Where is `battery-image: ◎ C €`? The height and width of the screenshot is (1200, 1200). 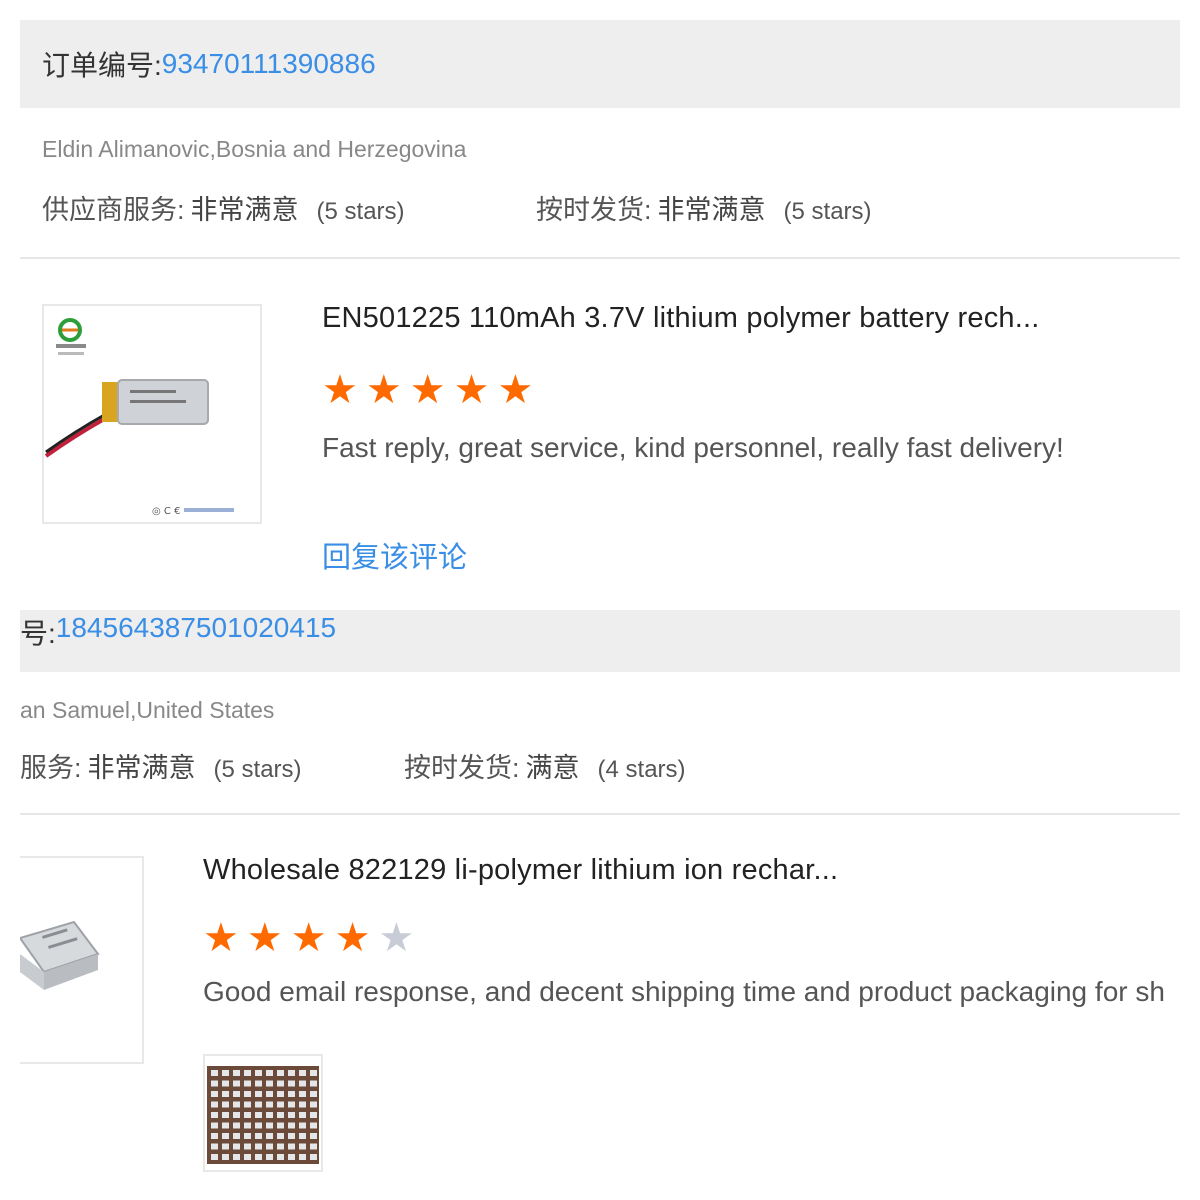 battery-image: ◎ C € is located at coordinates (152, 414).